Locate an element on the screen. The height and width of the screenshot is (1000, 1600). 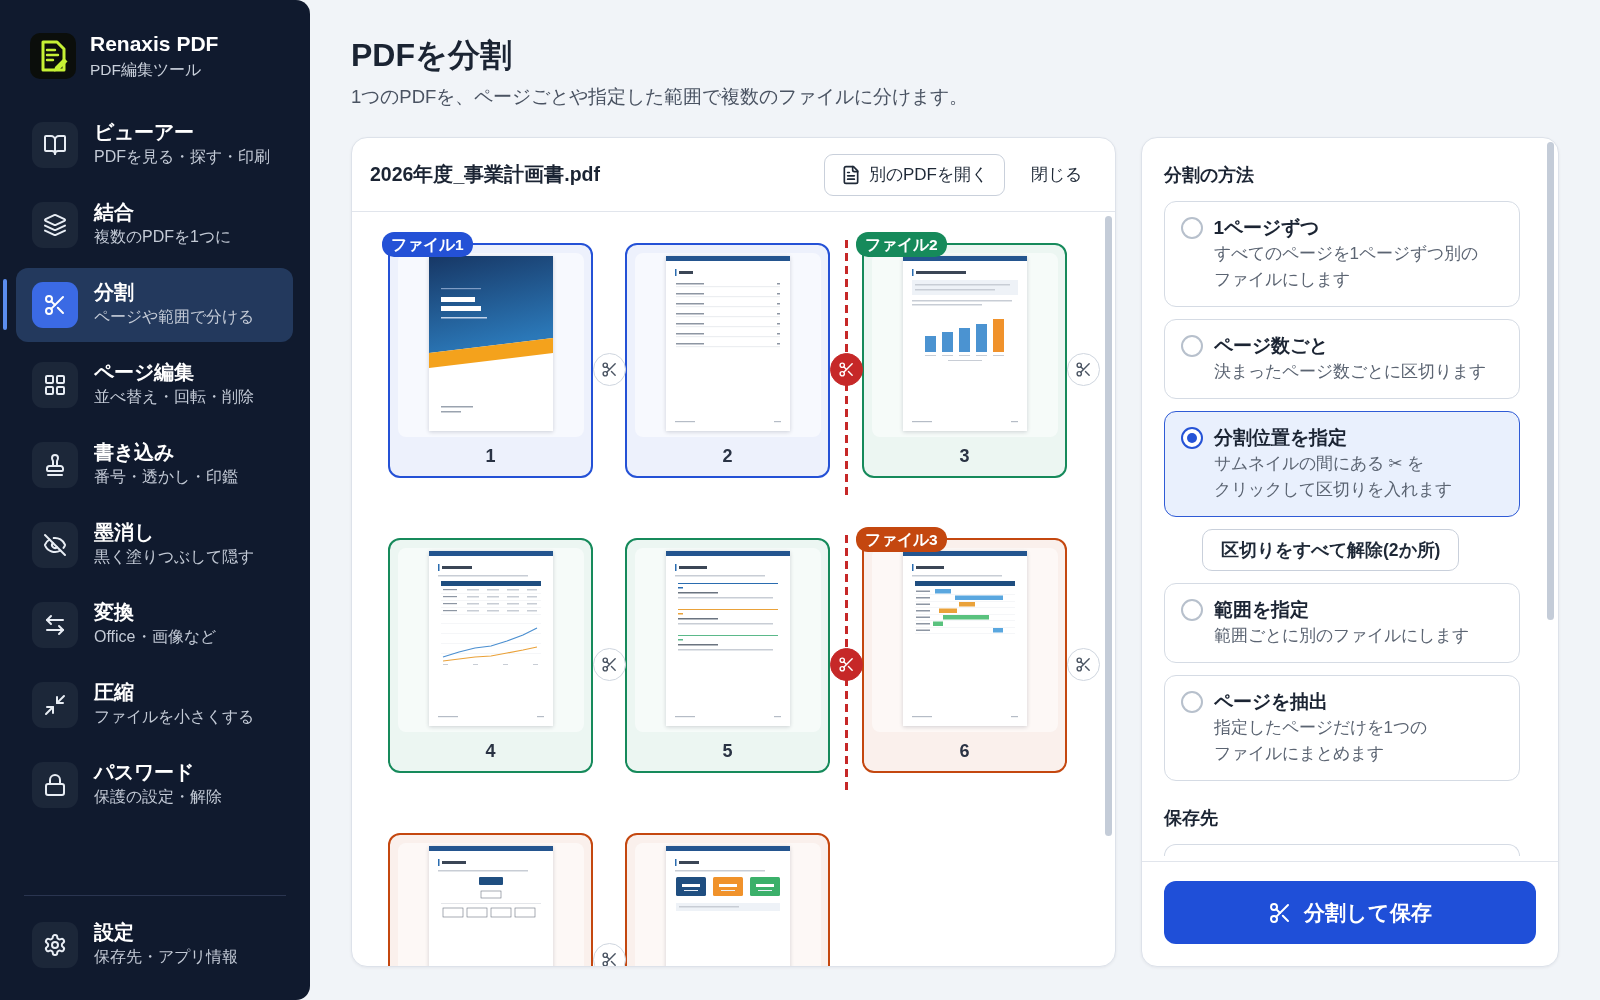
file-badge: ファイル3 is located at coordinates (901, 539).